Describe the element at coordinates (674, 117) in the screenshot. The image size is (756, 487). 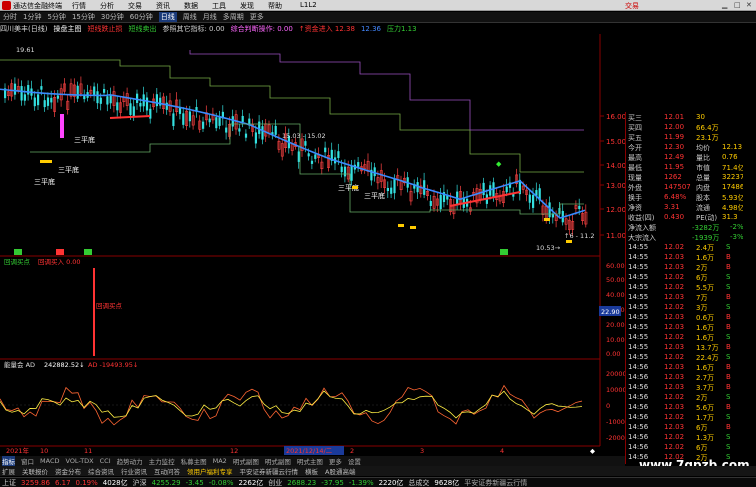
I see `quote-price: 12.01` at that location.